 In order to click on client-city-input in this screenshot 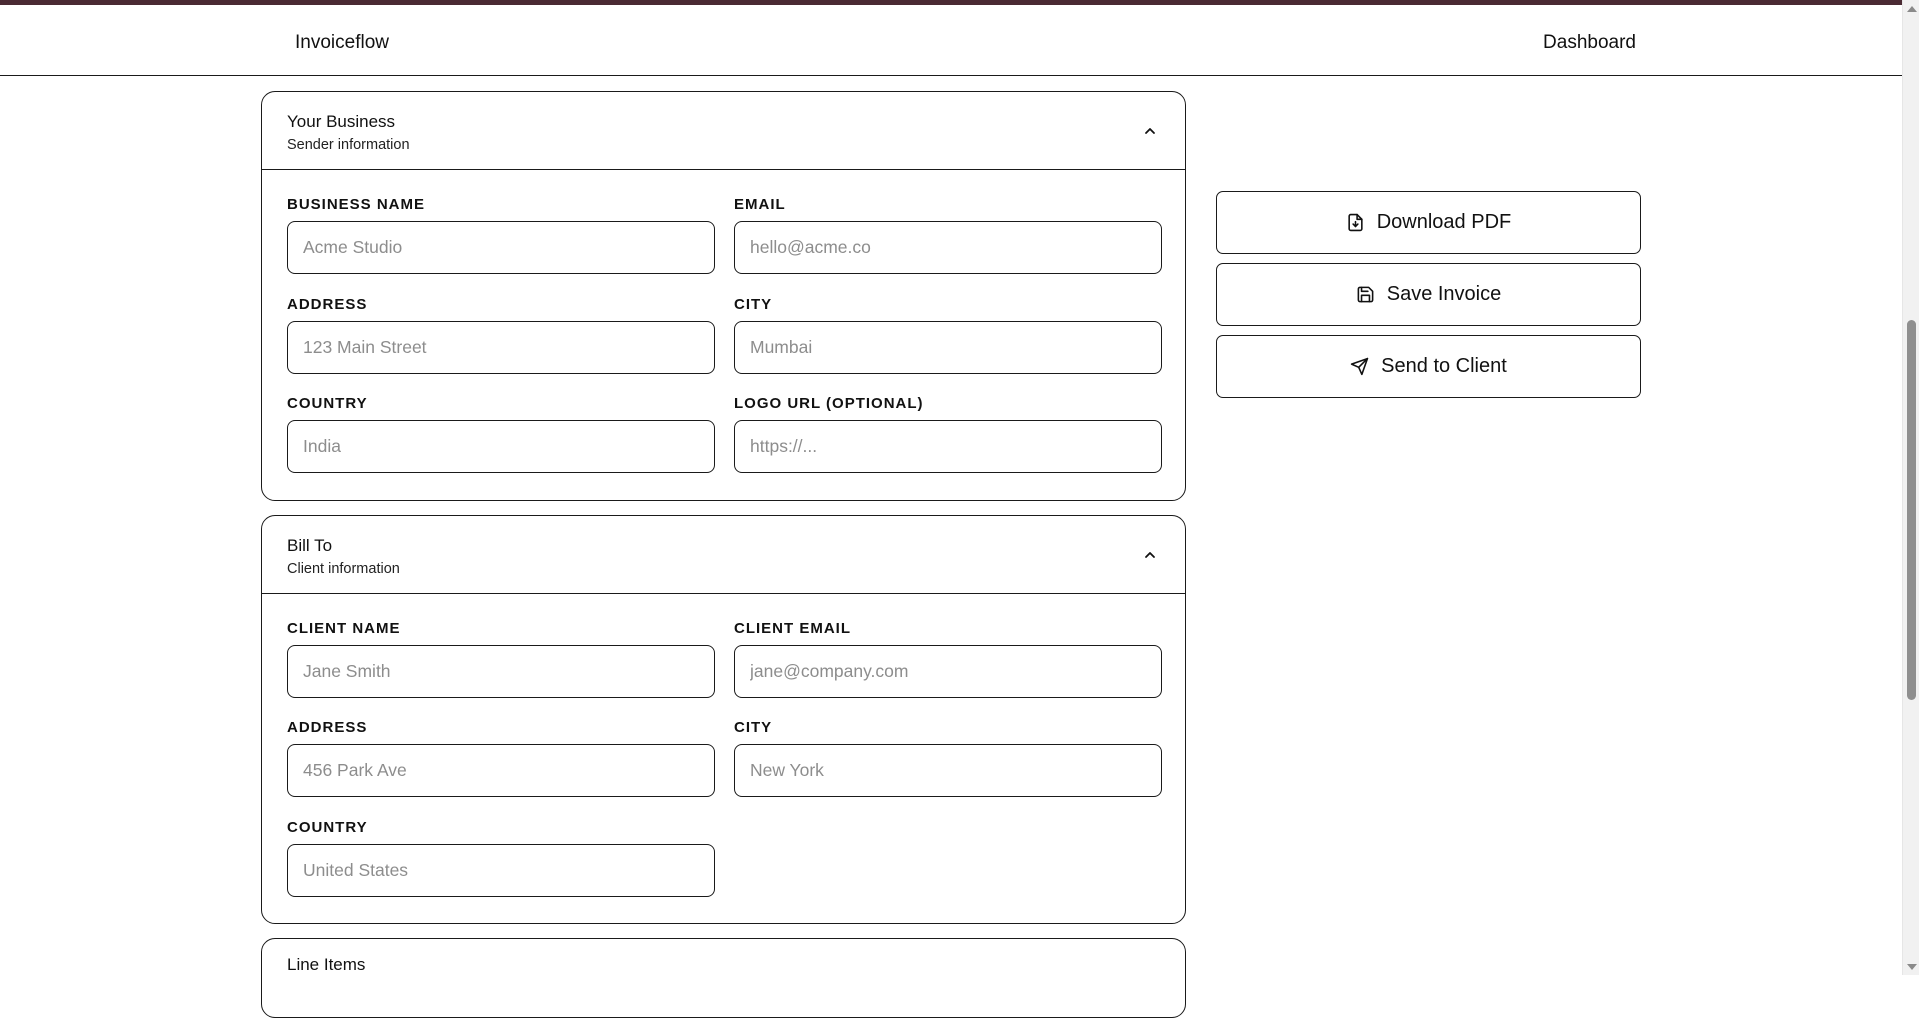, I will do `click(948, 770)`.